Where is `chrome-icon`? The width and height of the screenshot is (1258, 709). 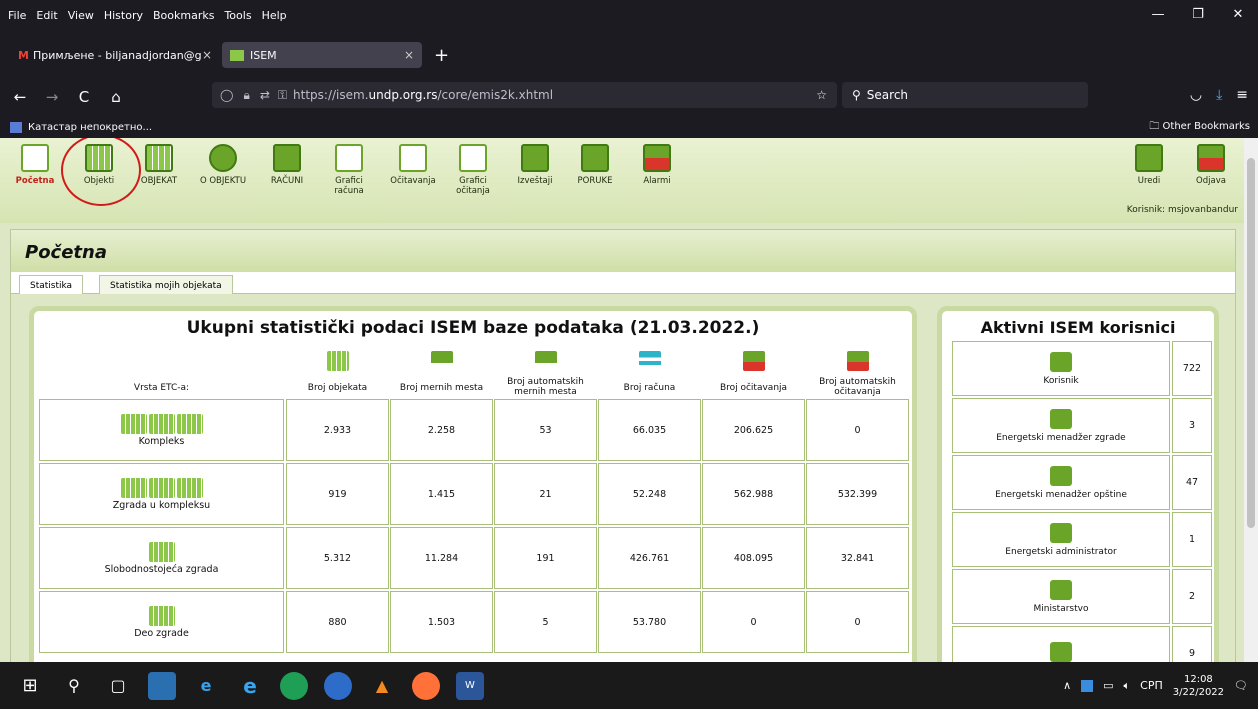
chrome-icon is located at coordinates (294, 685).